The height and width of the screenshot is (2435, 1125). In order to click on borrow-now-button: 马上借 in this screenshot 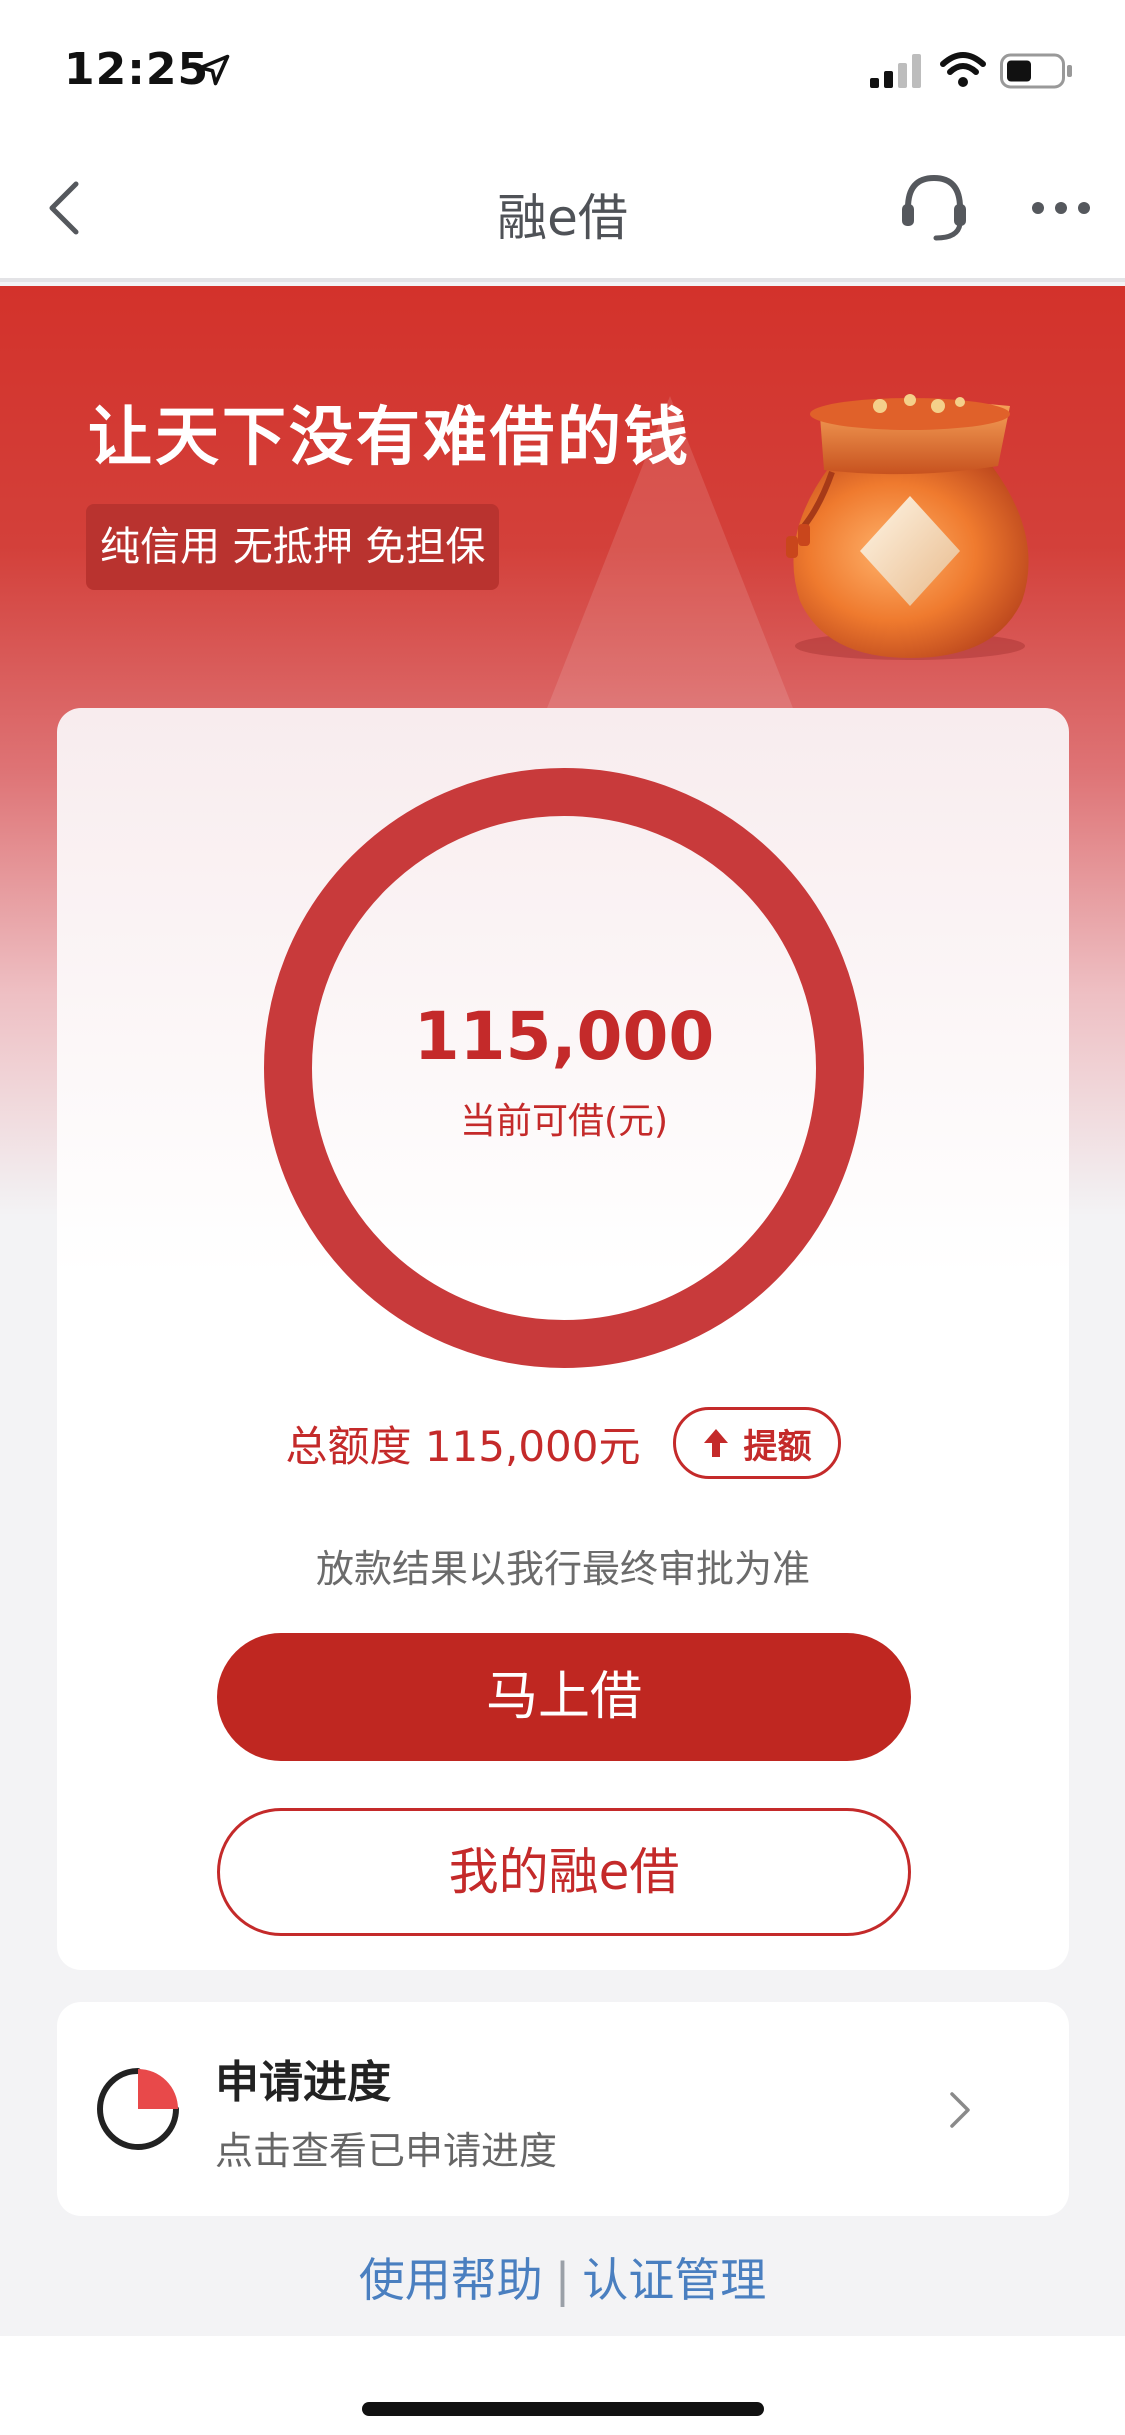, I will do `click(564, 1697)`.